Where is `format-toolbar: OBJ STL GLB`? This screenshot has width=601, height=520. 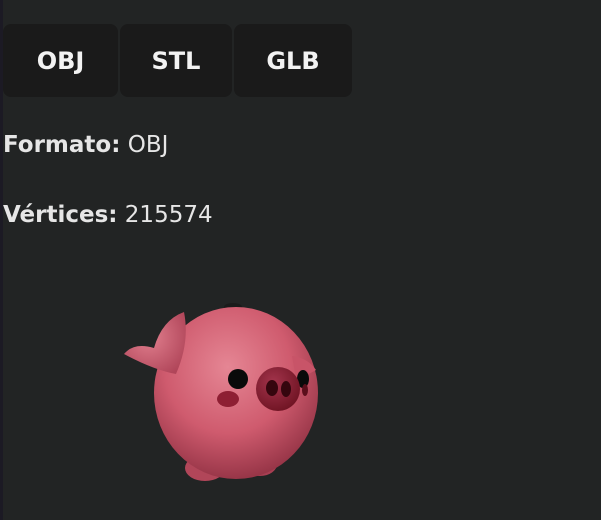 format-toolbar: OBJ STL GLB is located at coordinates (177, 60).